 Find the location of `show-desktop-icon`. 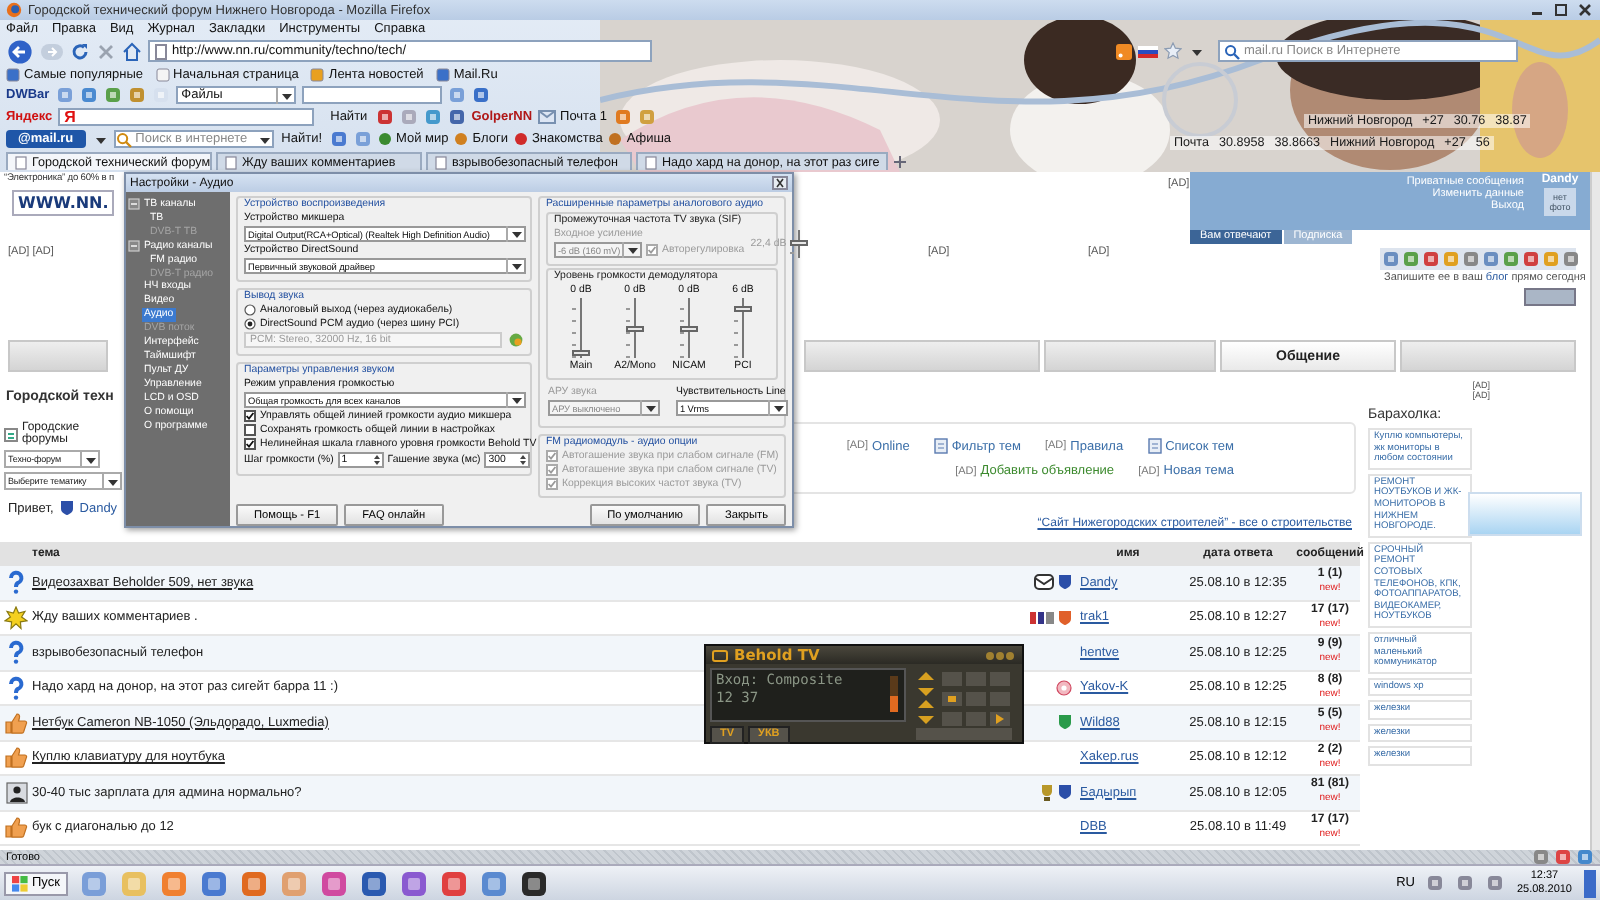

show-desktop-icon is located at coordinates (1590, 883).